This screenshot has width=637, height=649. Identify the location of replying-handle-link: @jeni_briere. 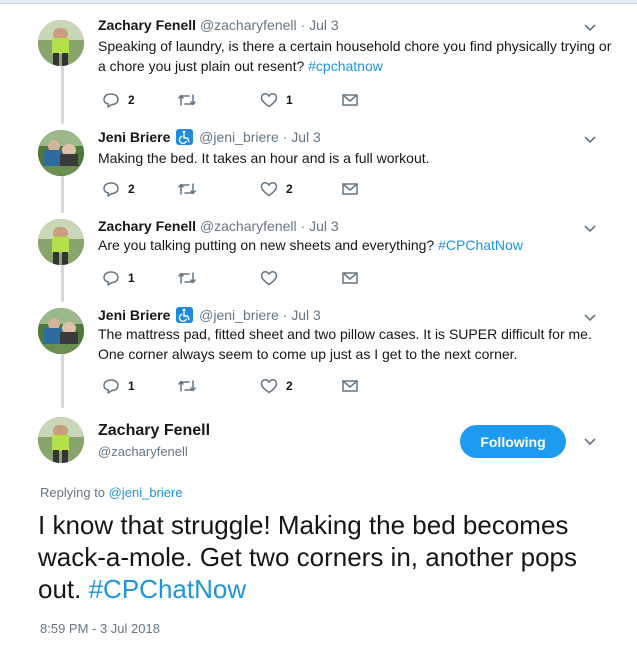
(146, 492).